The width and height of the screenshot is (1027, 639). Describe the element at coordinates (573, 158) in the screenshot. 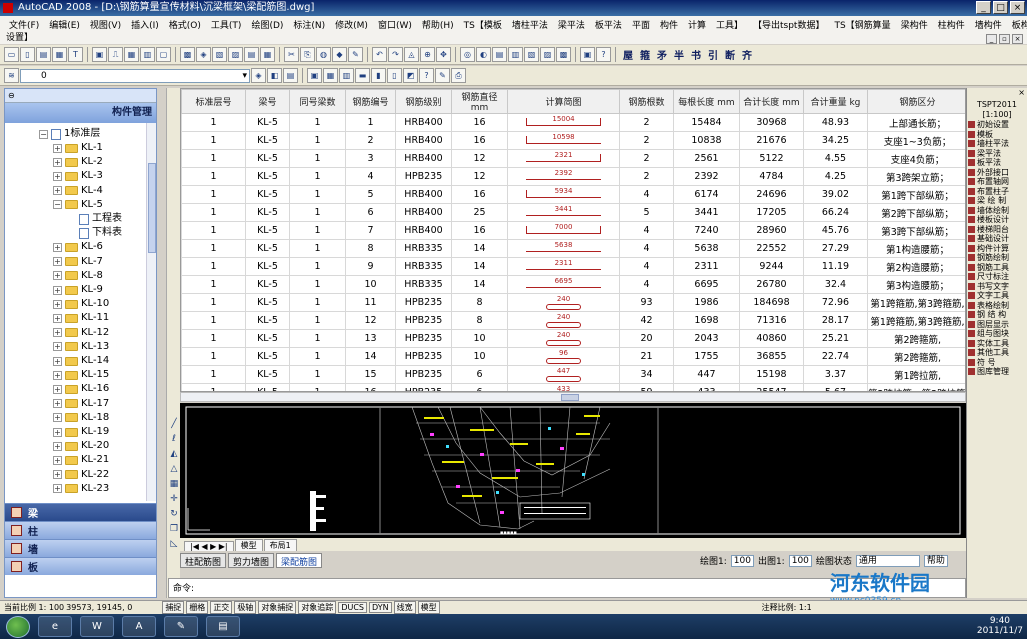

I see `table-row: 1 KL-5 1 3 HRB400 12 2321 2 2561 5122 4.55 支座4负筋；` at that location.